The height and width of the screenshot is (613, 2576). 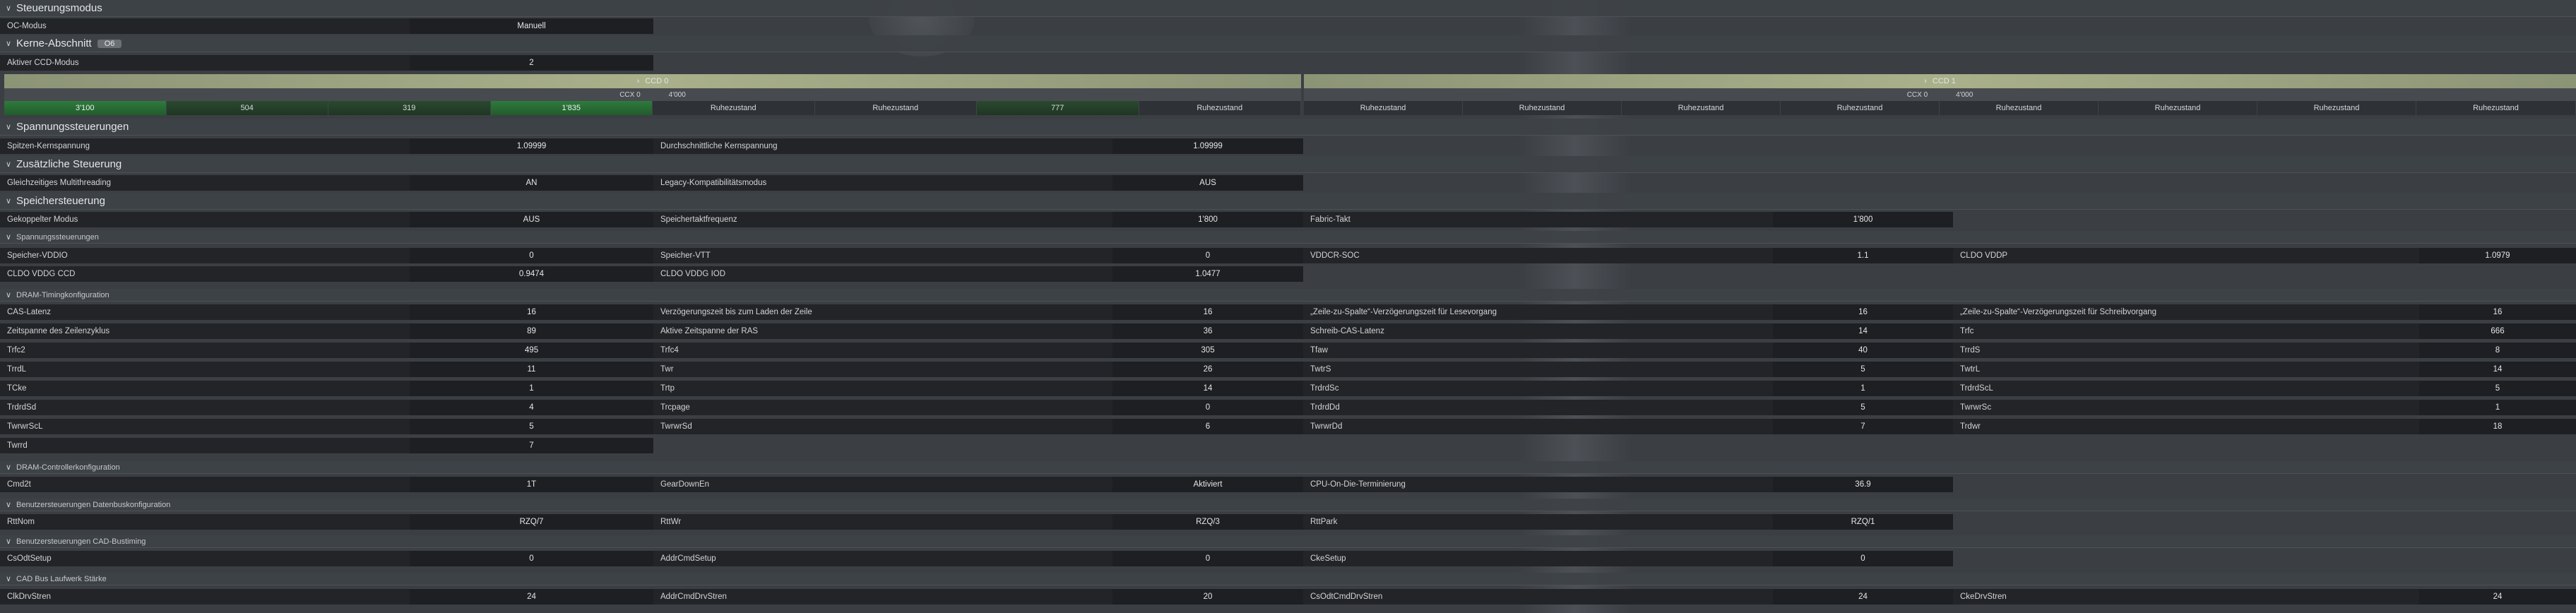 I want to click on legacy-value: AUS, so click(x=1207, y=183).